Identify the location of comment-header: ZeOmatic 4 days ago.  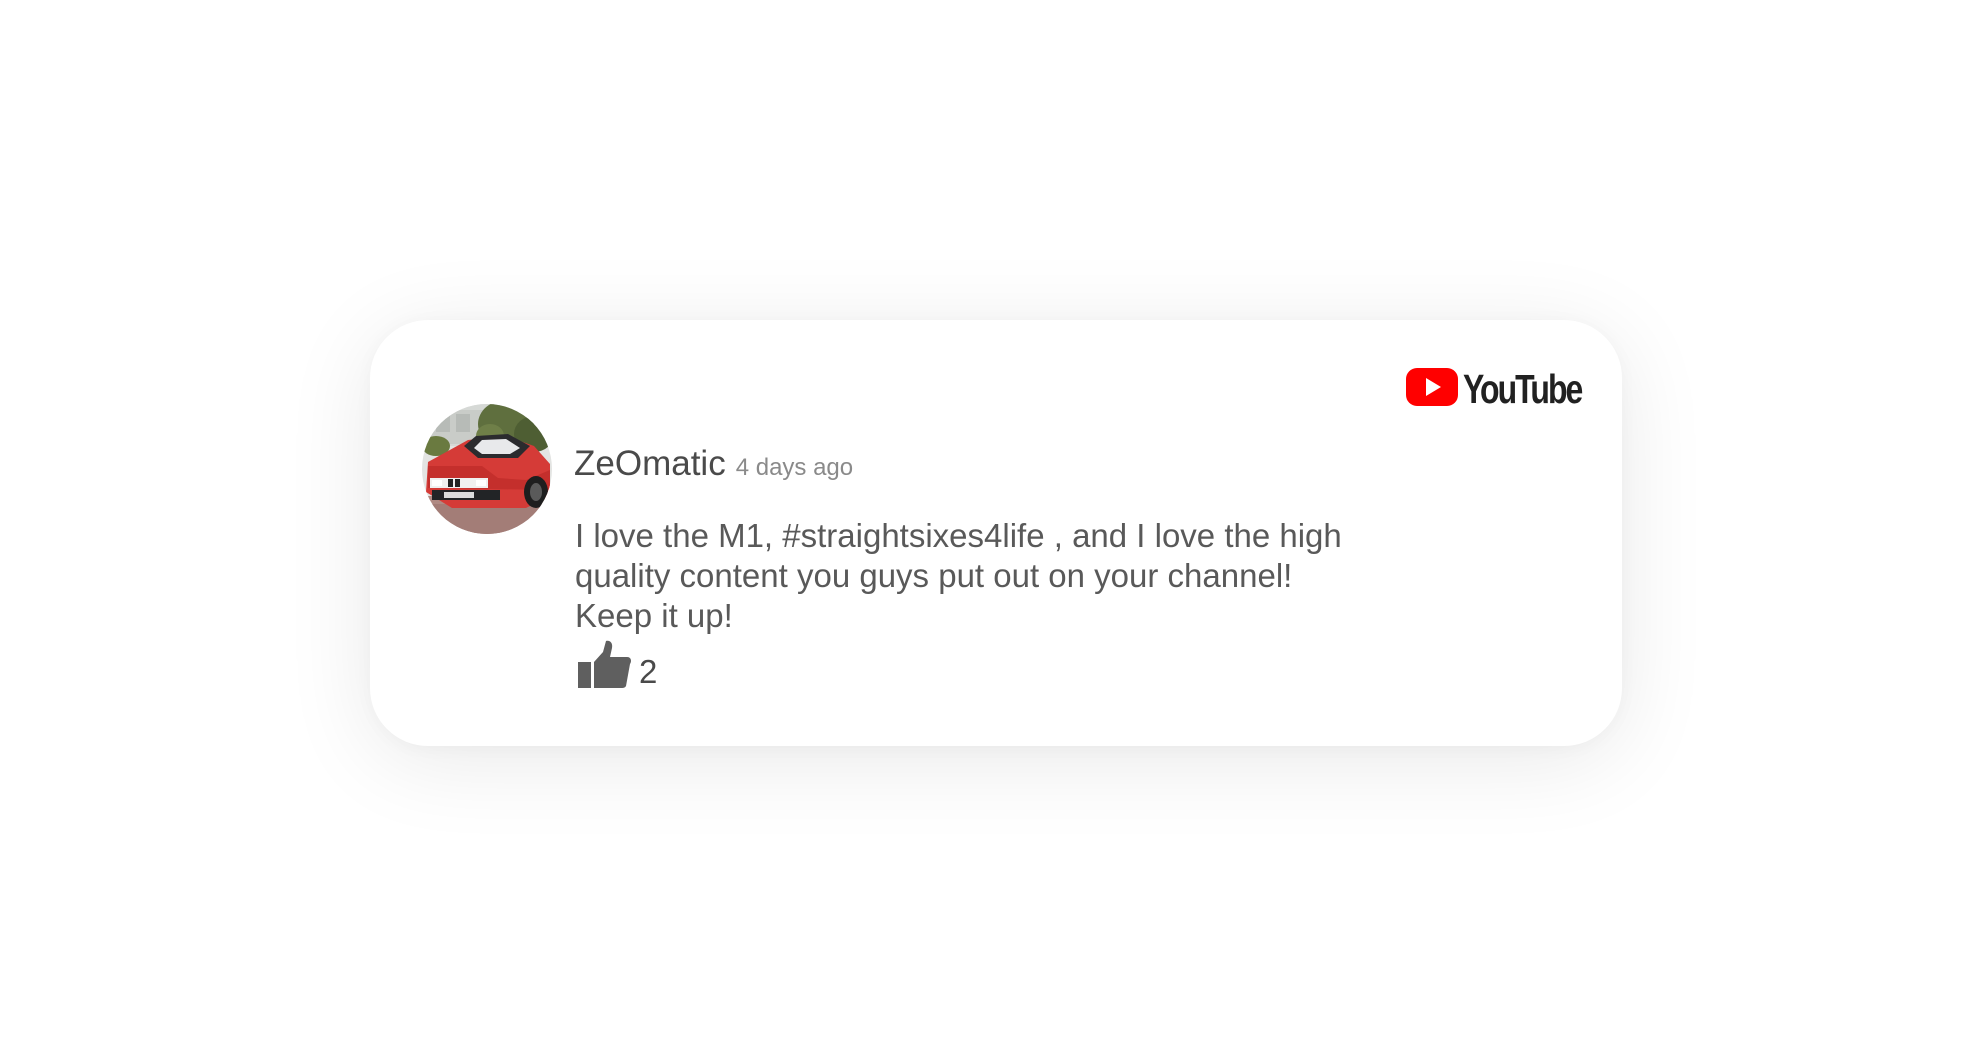
(713, 464).